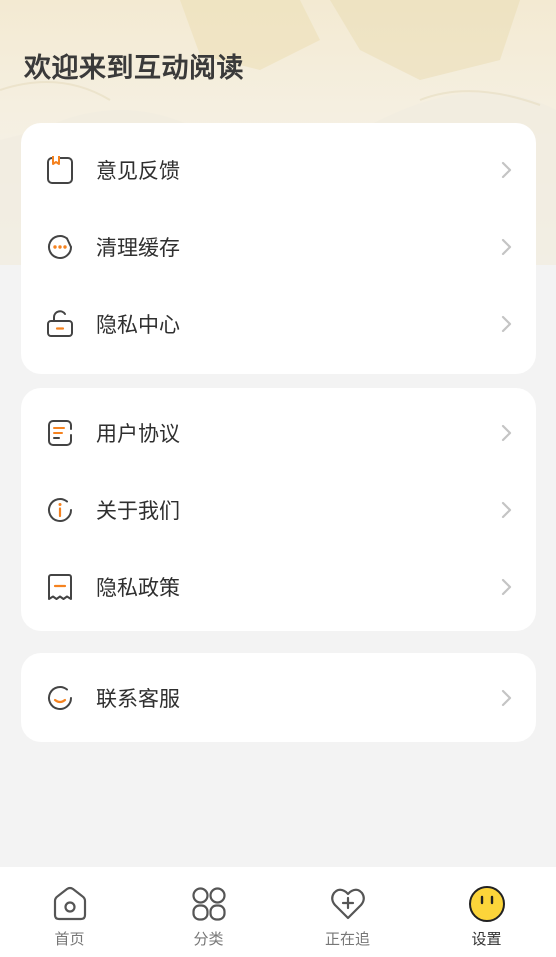  I want to click on menu-item-label: 关于我们, so click(138, 510).